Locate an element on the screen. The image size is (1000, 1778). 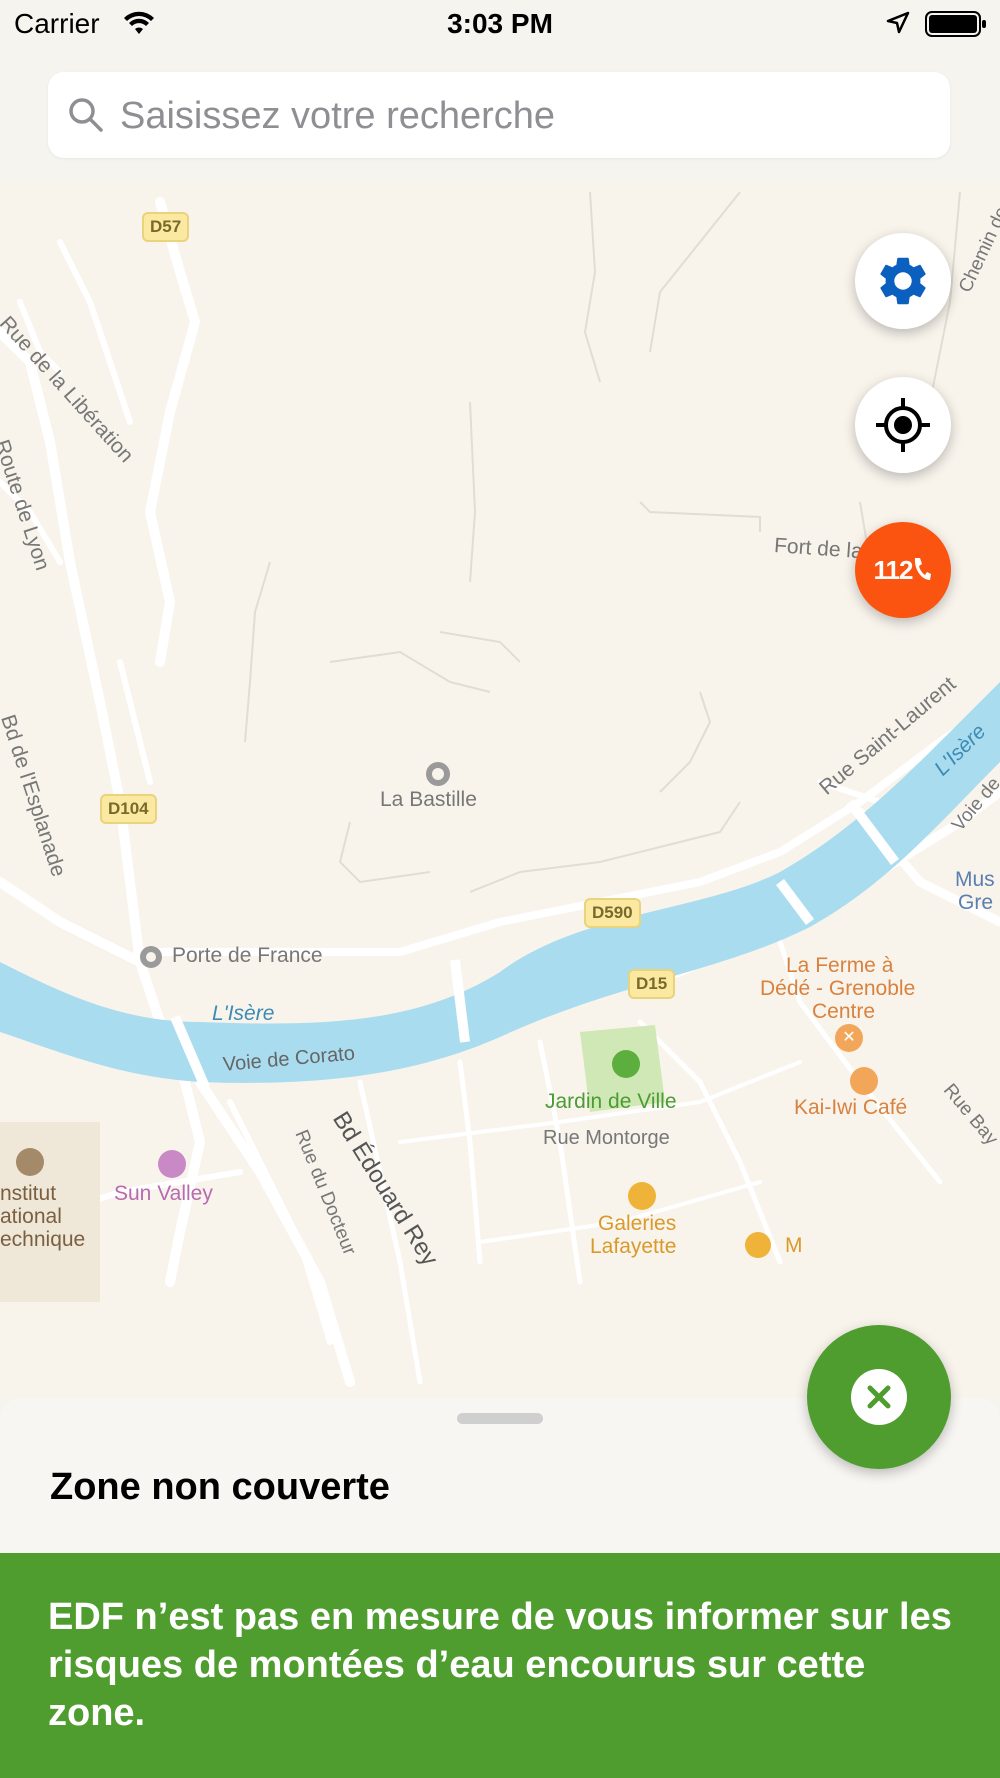
park-icon is located at coordinates (626, 1064).